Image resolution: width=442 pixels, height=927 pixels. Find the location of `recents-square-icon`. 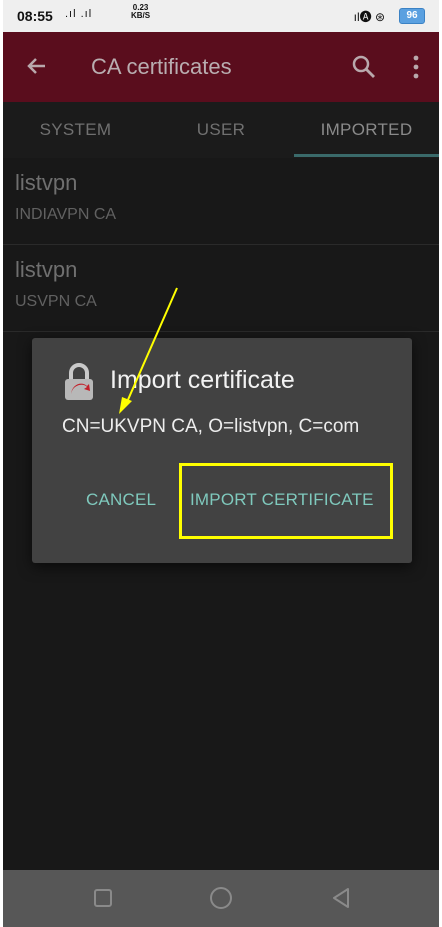

recents-square-icon is located at coordinates (103, 898).